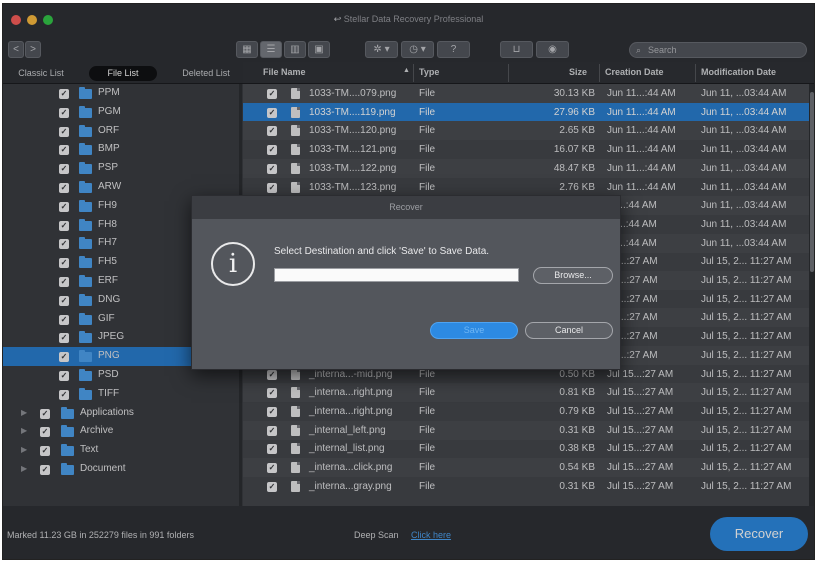 The image size is (818, 563). What do you see at coordinates (474, 330) in the screenshot?
I see `save-button: Save` at bounding box center [474, 330].